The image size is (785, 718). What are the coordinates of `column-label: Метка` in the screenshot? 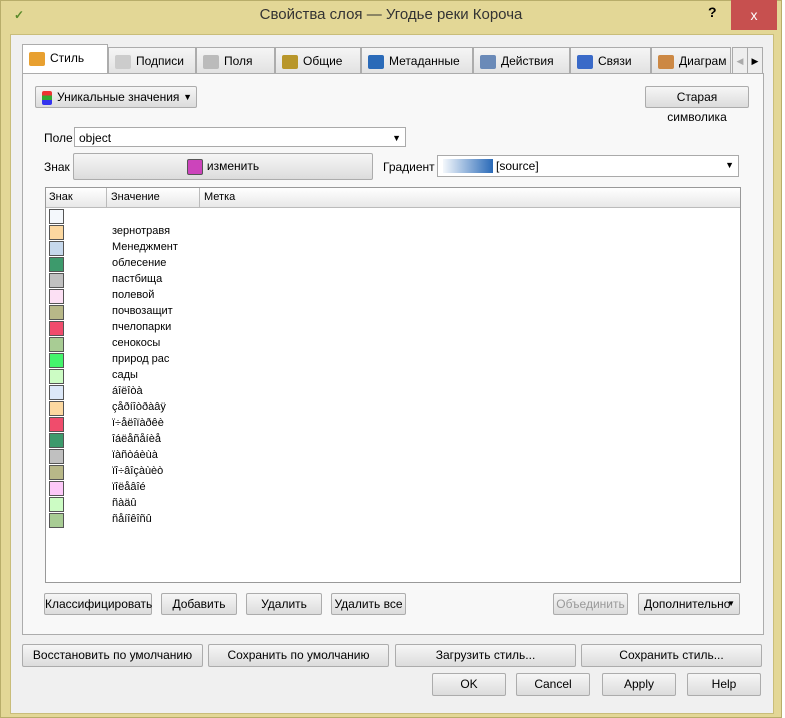 It's located at (219, 197).